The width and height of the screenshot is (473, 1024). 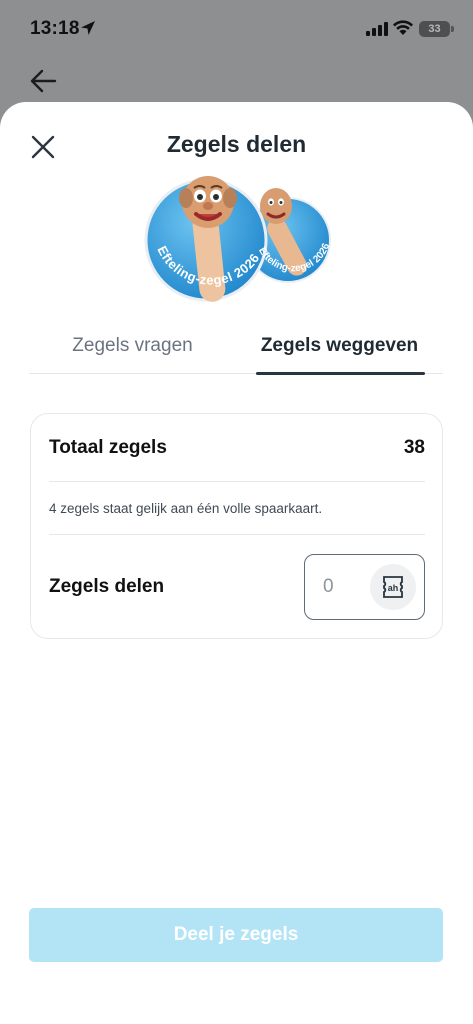 I want to click on battery-cap, so click(x=452, y=29).